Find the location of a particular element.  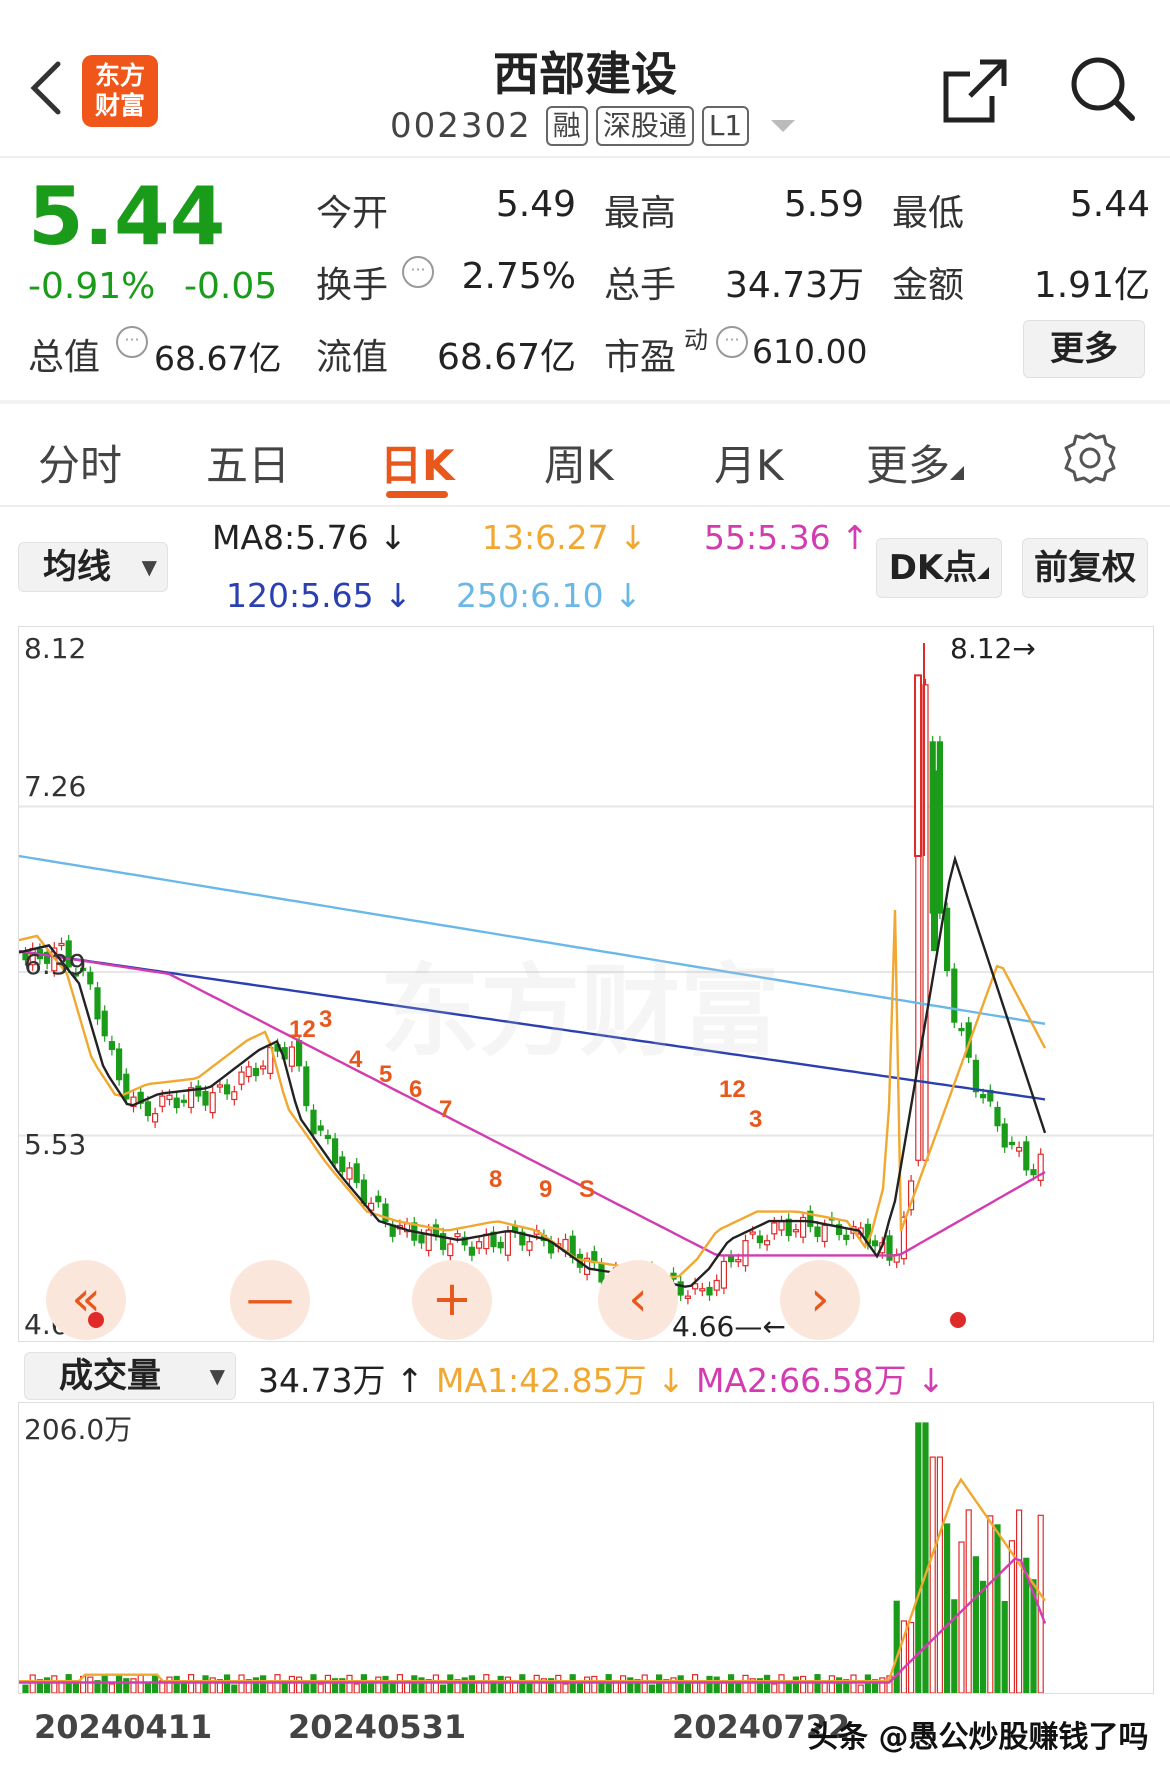

volume-ma2: MA2:66.58万 ↓ is located at coordinates (820, 1378).